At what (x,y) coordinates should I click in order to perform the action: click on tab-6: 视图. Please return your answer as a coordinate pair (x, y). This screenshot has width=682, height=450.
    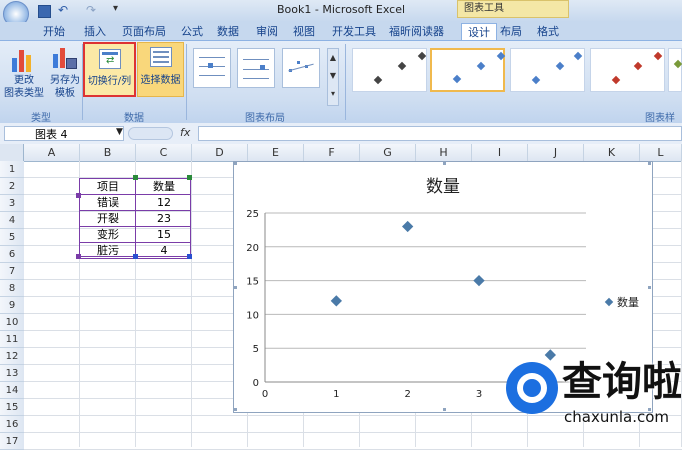
    Looking at the image, I should click on (304, 31).